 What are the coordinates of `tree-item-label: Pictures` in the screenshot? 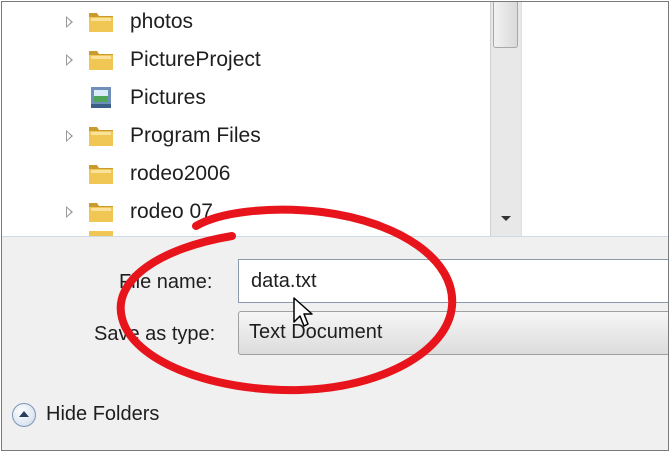 It's located at (168, 97).